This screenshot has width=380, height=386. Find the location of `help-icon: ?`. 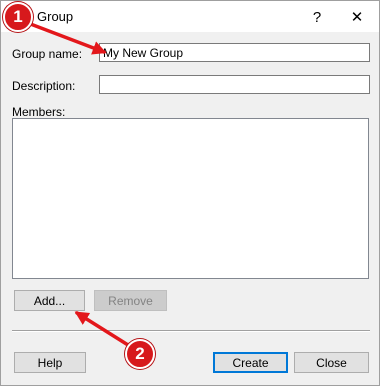

help-icon: ? is located at coordinates (317, 17).